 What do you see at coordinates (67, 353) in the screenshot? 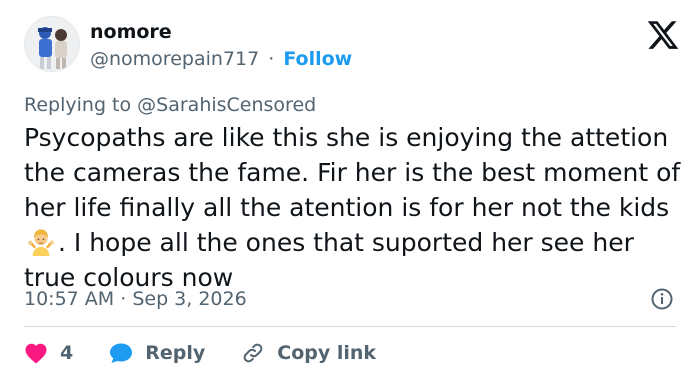
I see `like-count: 4` at bounding box center [67, 353].